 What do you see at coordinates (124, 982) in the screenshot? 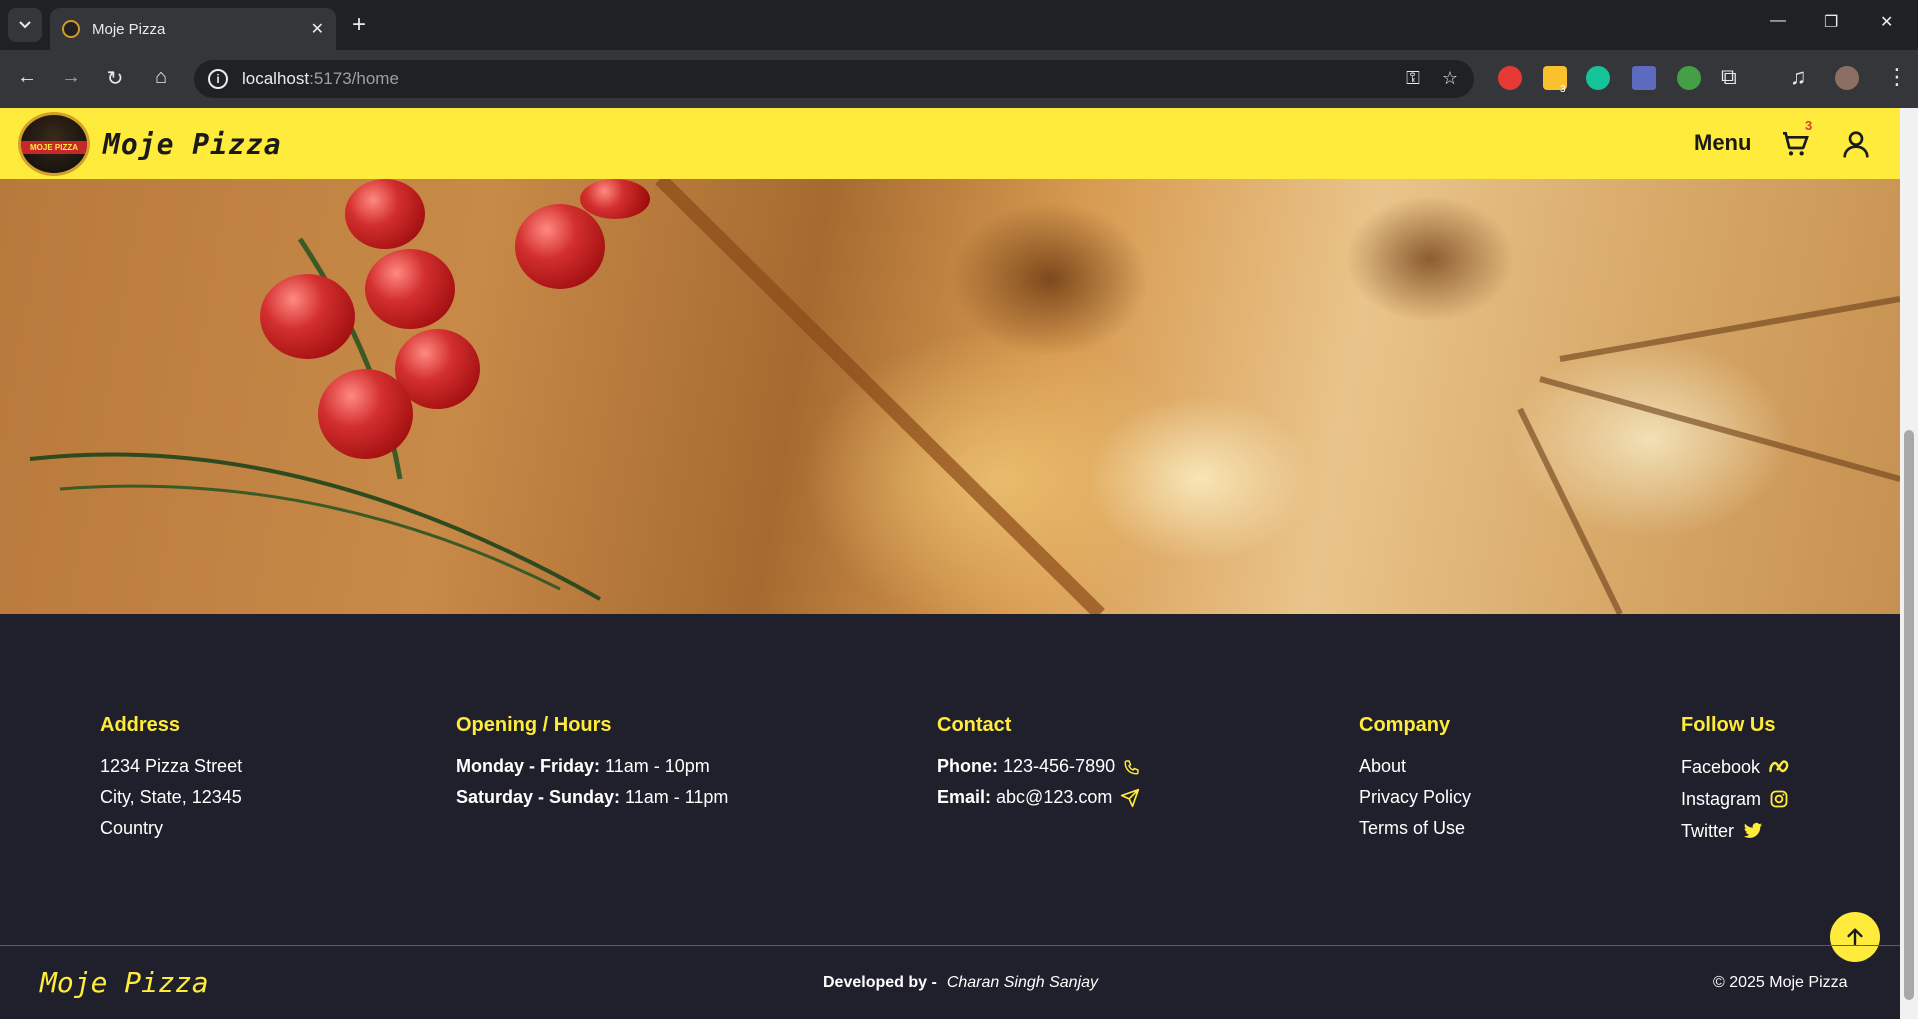
I see `footer-brand: Moje Pizza` at bounding box center [124, 982].